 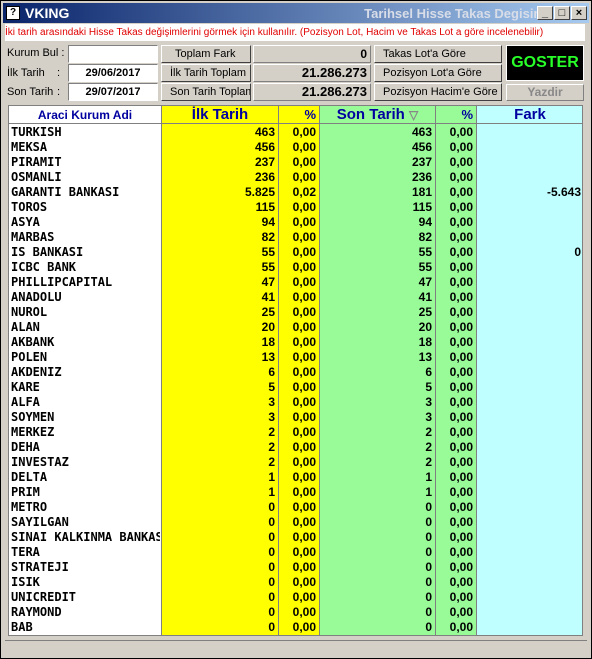 What do you see at coordinates (259, 192) in the screenshot?
I see `cell-ilk-tarih: 5.825` at bounding box center [259, 192].